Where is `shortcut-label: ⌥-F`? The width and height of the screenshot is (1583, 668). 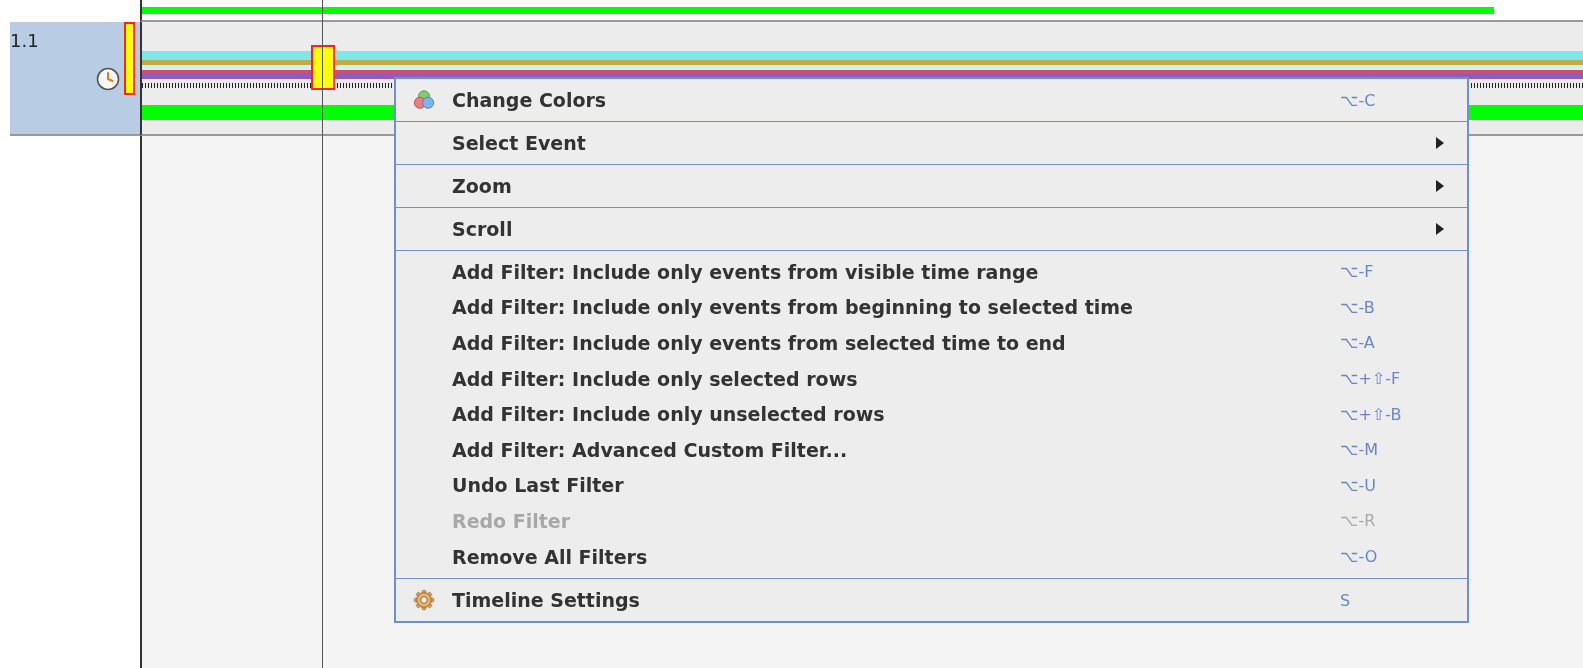 shortcut-label: ⌥-F is located at coordinates (1357, 272).